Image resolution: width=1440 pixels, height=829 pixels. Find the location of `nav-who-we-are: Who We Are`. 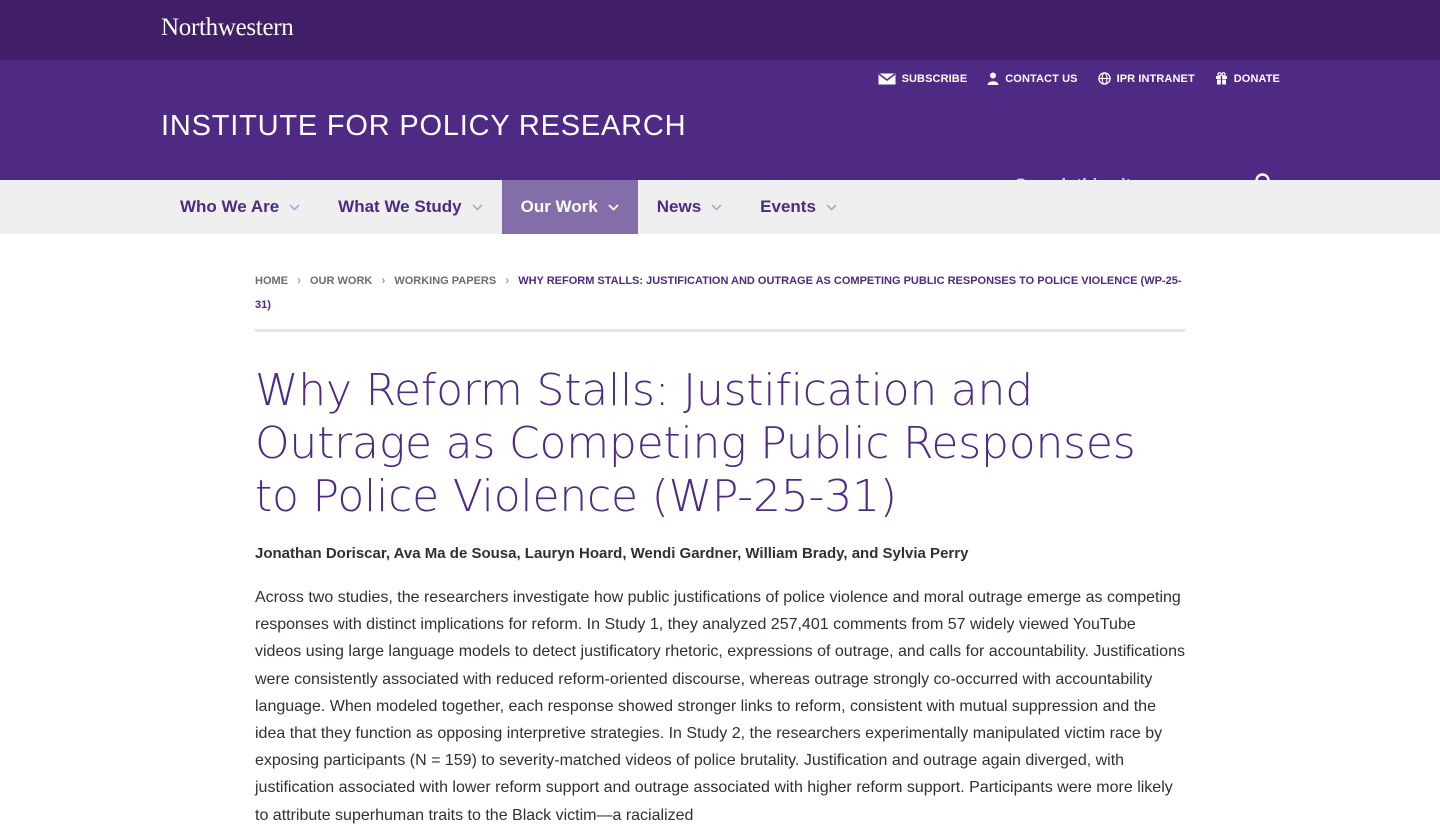

nav-who-we-are: Who We Are is located at coordinates (240, 207).